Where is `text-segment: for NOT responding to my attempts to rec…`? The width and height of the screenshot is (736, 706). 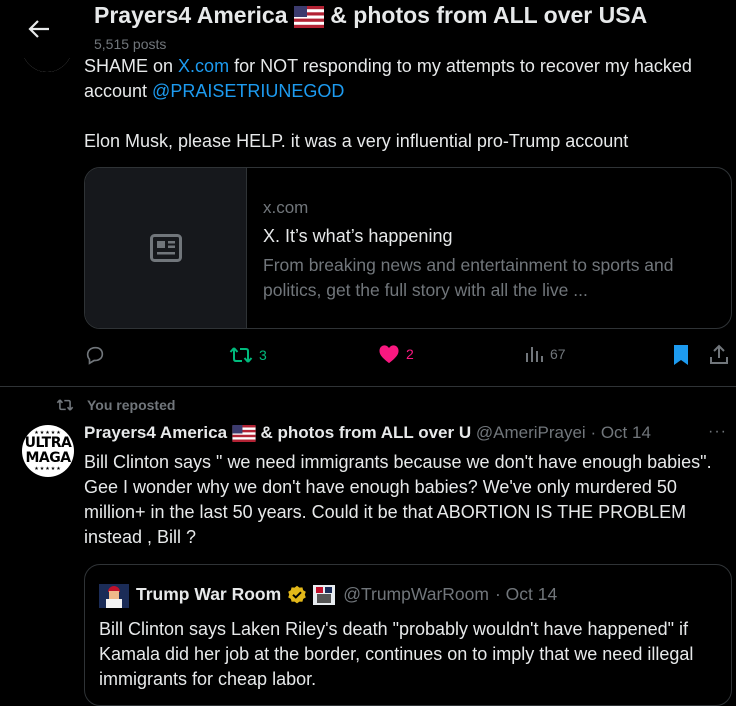 text-segment: for NOT responding to my attempts to rec… is located at coordinates (460, 66).